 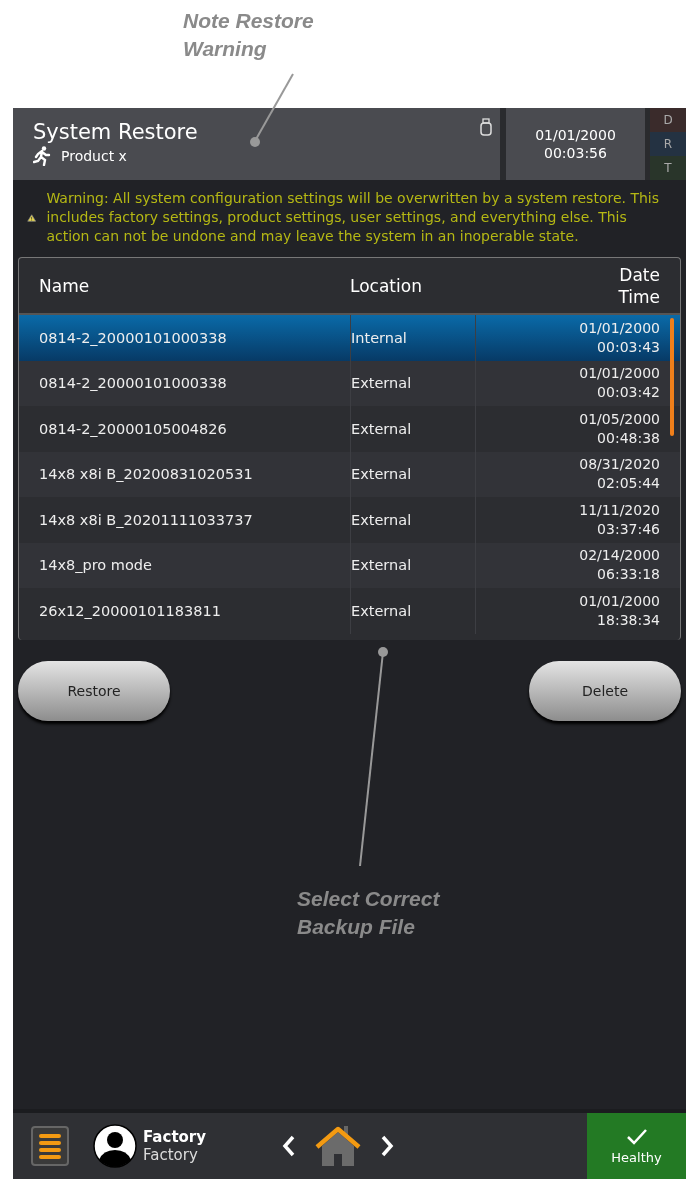 What do you see at coordinates (349, 474) in the screenshot?
I see `backup-row: 14x8 x8i B_20200831020531 External 08/31/2020 02:05:44` at bounding box center [349, 474].